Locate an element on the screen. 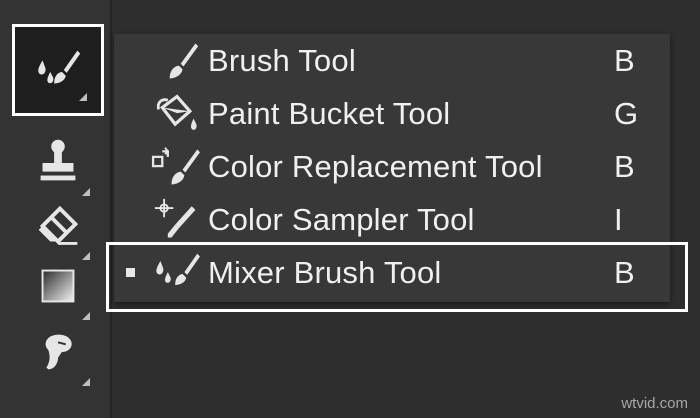 This screenshot has height=418, width=700. active-tool-bullet-icon is located at coordinates (130, 272).